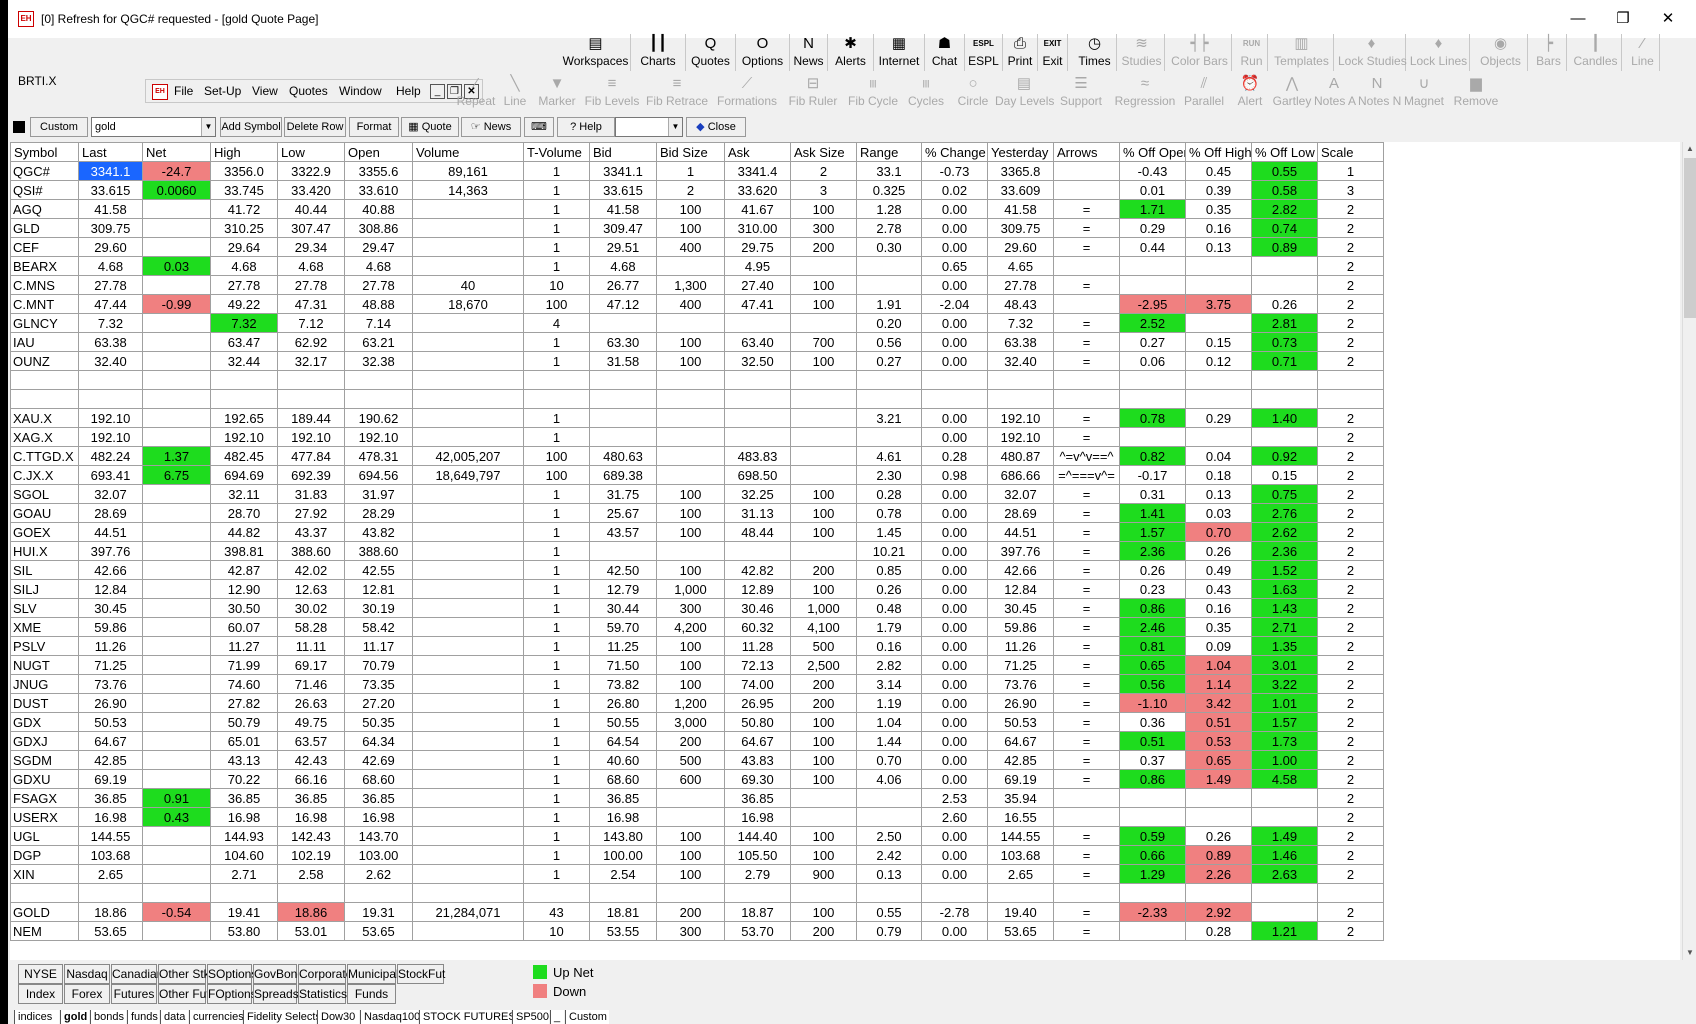 The width and height of the screenshot is (1696, 1024). What do you see at coordinates (176, 266) in the screenshot?
I see `cell-net: 0.03` at bounding box center [176, 266].